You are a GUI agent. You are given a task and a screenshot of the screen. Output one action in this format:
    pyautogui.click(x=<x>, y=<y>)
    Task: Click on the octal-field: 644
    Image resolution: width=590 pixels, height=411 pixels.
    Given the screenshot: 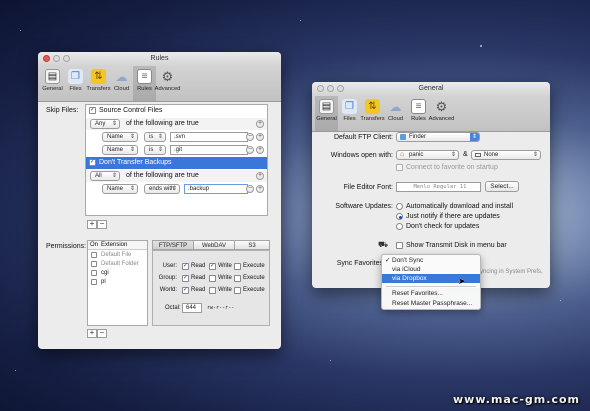 What is the action you would take?
    pyautogui.click(x=192, y=308)
    